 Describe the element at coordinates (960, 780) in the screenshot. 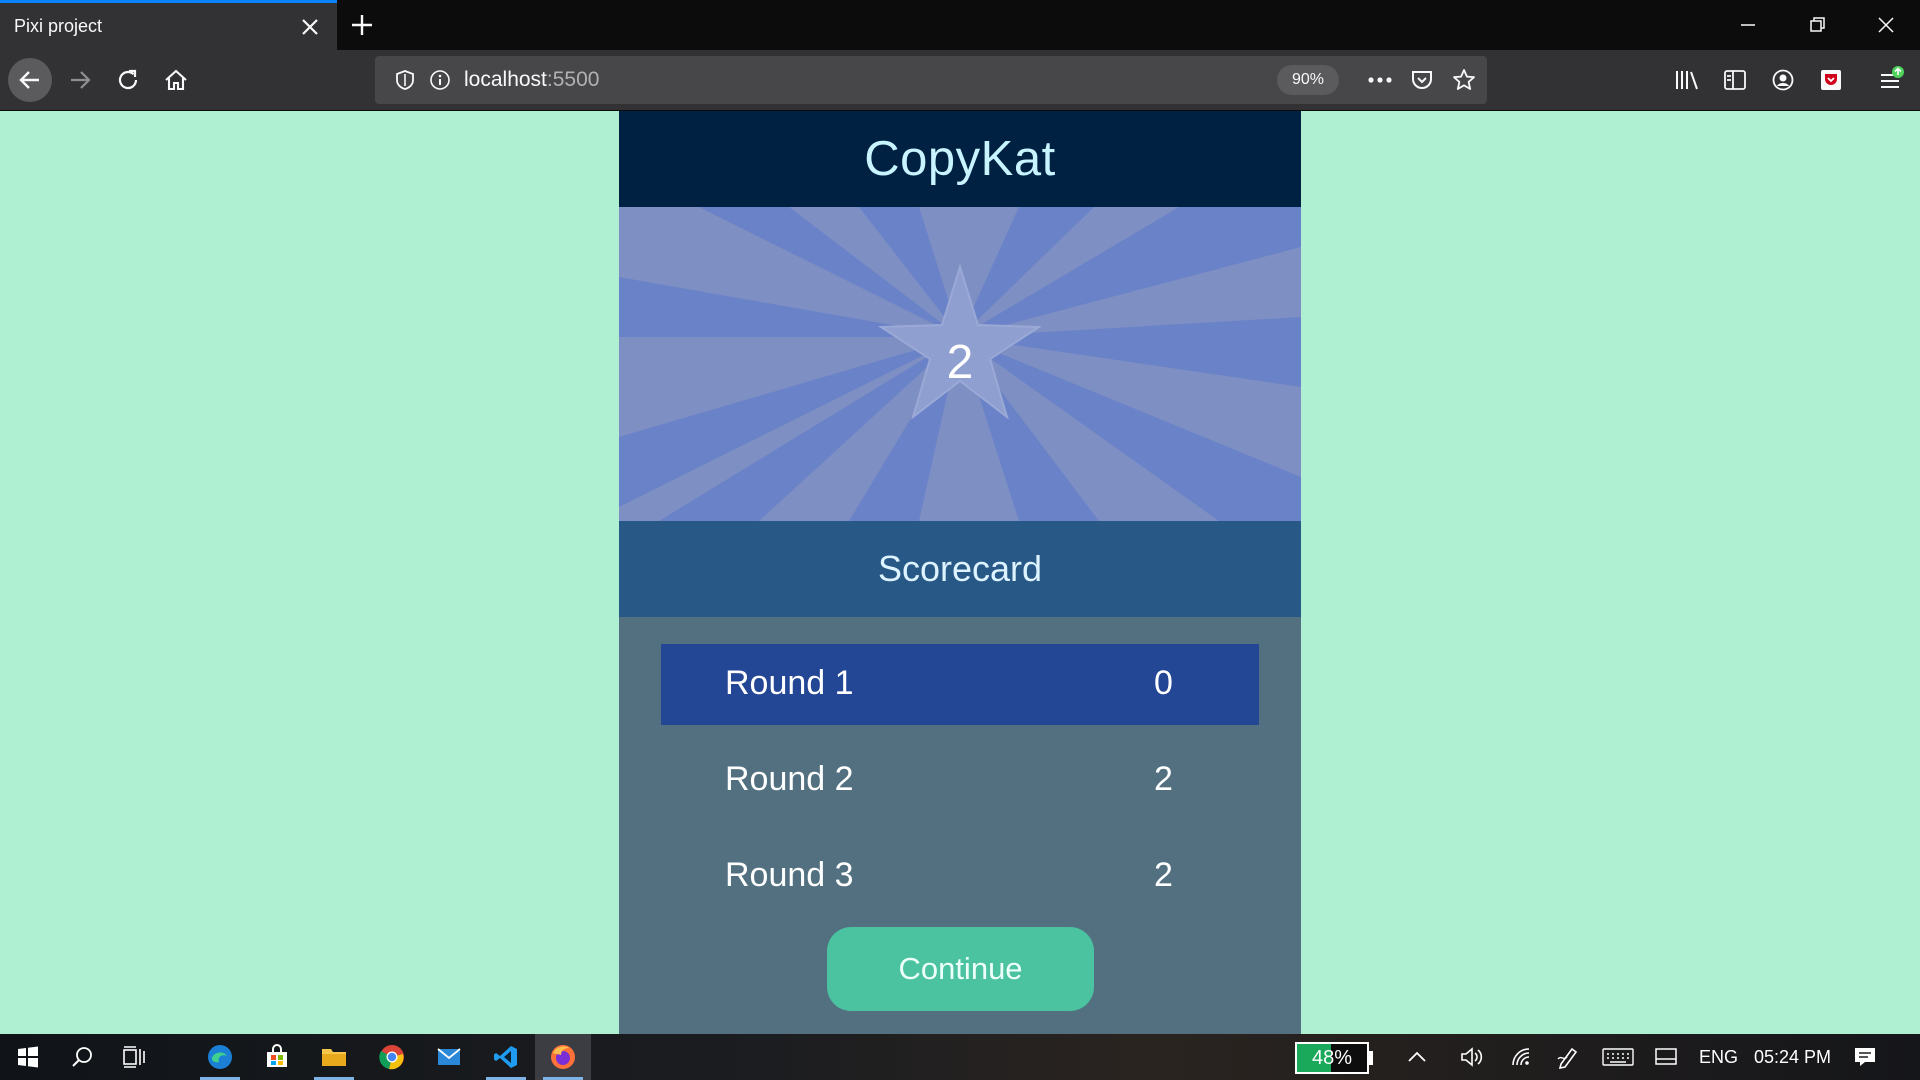

I see `round-row-2: Round 2 2` at that location.